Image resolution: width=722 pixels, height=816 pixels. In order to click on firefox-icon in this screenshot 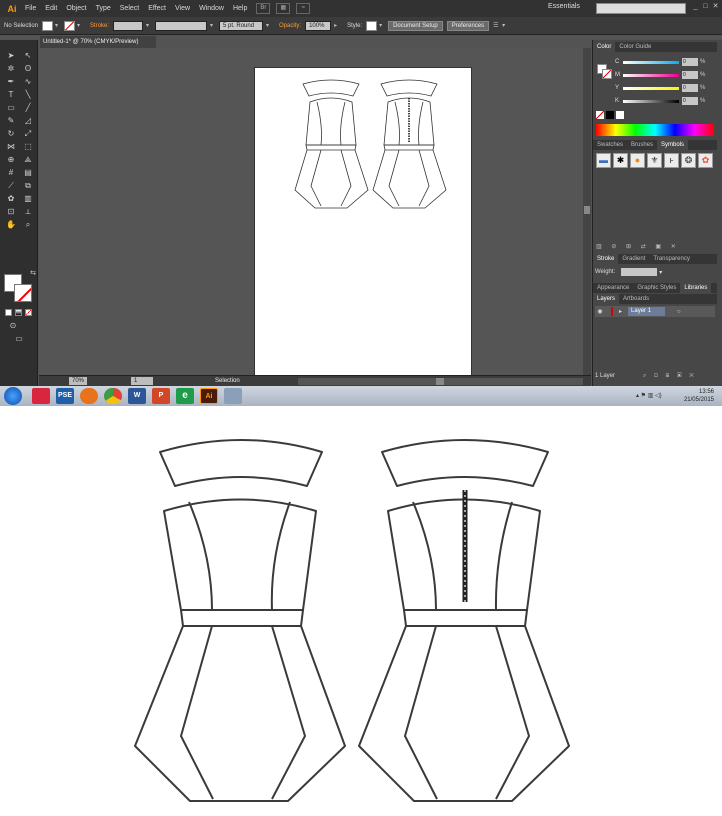, I will do `click(89, 396)`.